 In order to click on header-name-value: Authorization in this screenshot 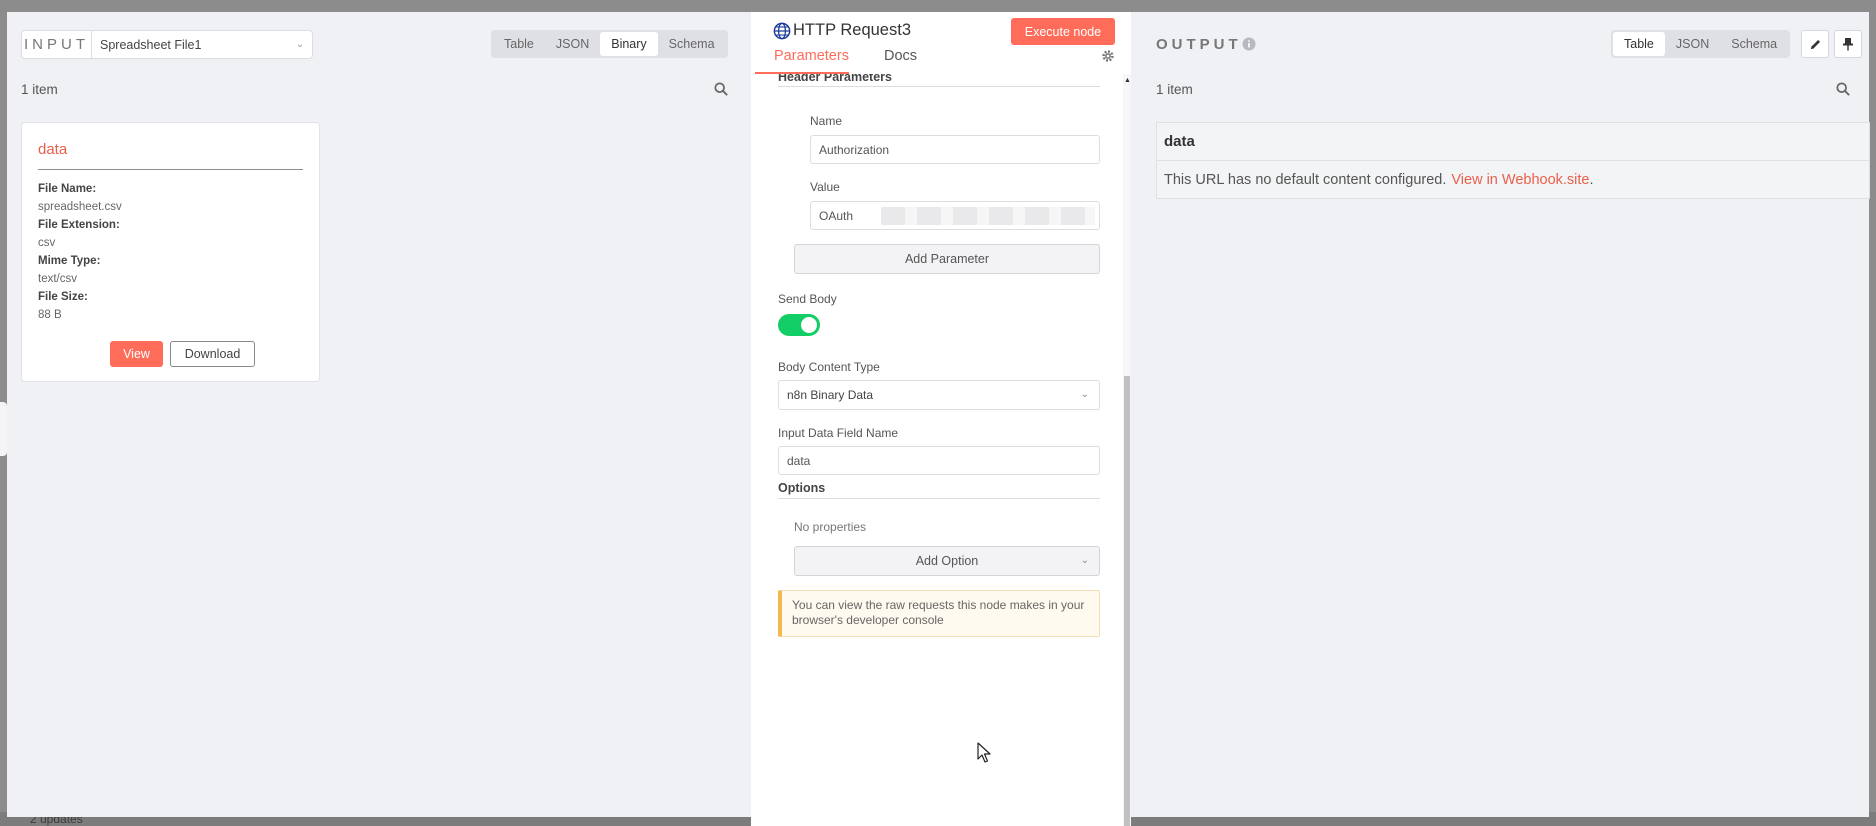, I will do `click(854, 149)`.